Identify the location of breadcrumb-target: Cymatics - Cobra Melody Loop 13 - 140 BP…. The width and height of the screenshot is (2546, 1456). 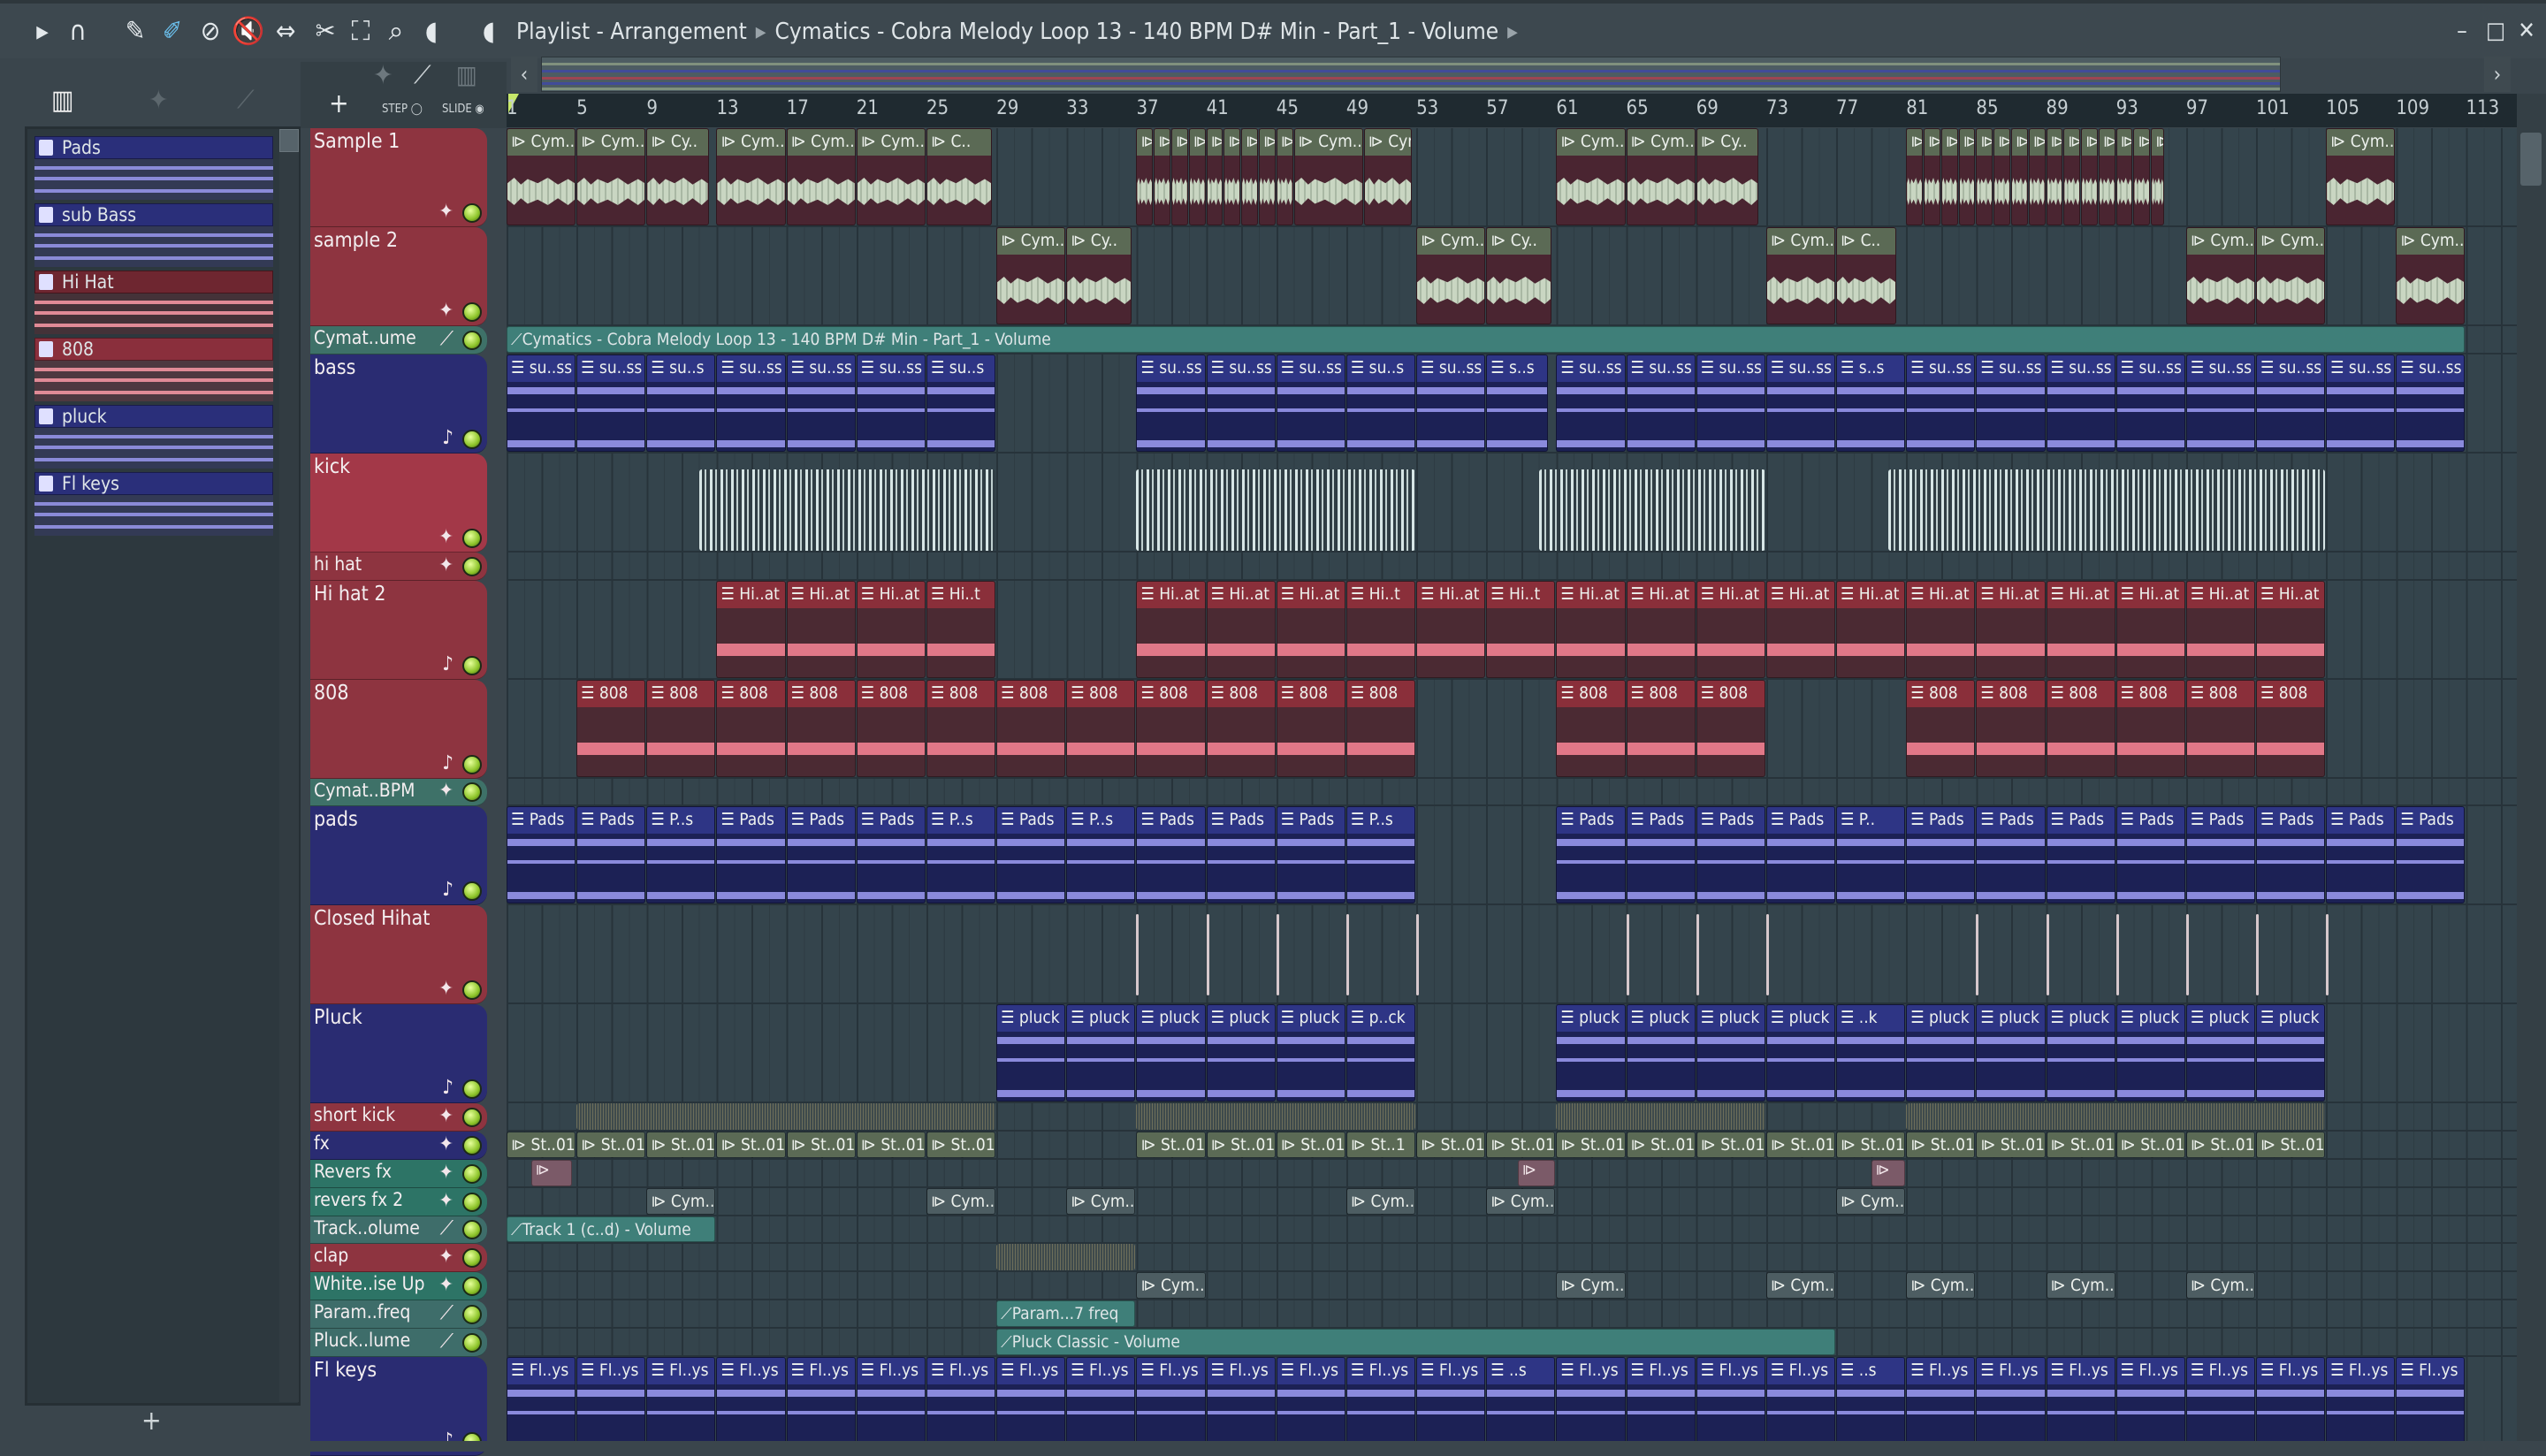
(1137, 32).